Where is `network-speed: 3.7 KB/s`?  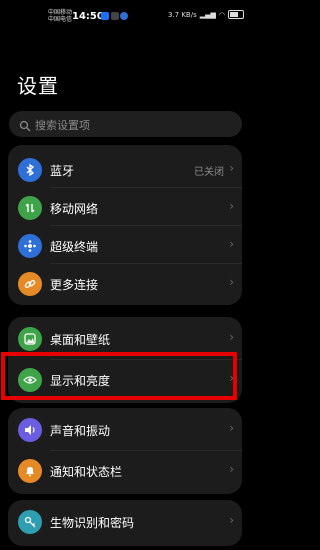 network-speed: 3.7 KB/s is located at coordinates (182, 14).